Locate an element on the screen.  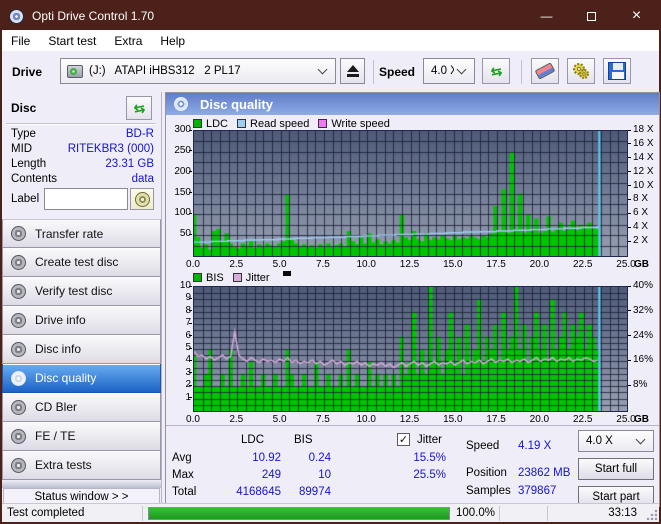
legend-label: BIS is located at coordinates (215, 277).